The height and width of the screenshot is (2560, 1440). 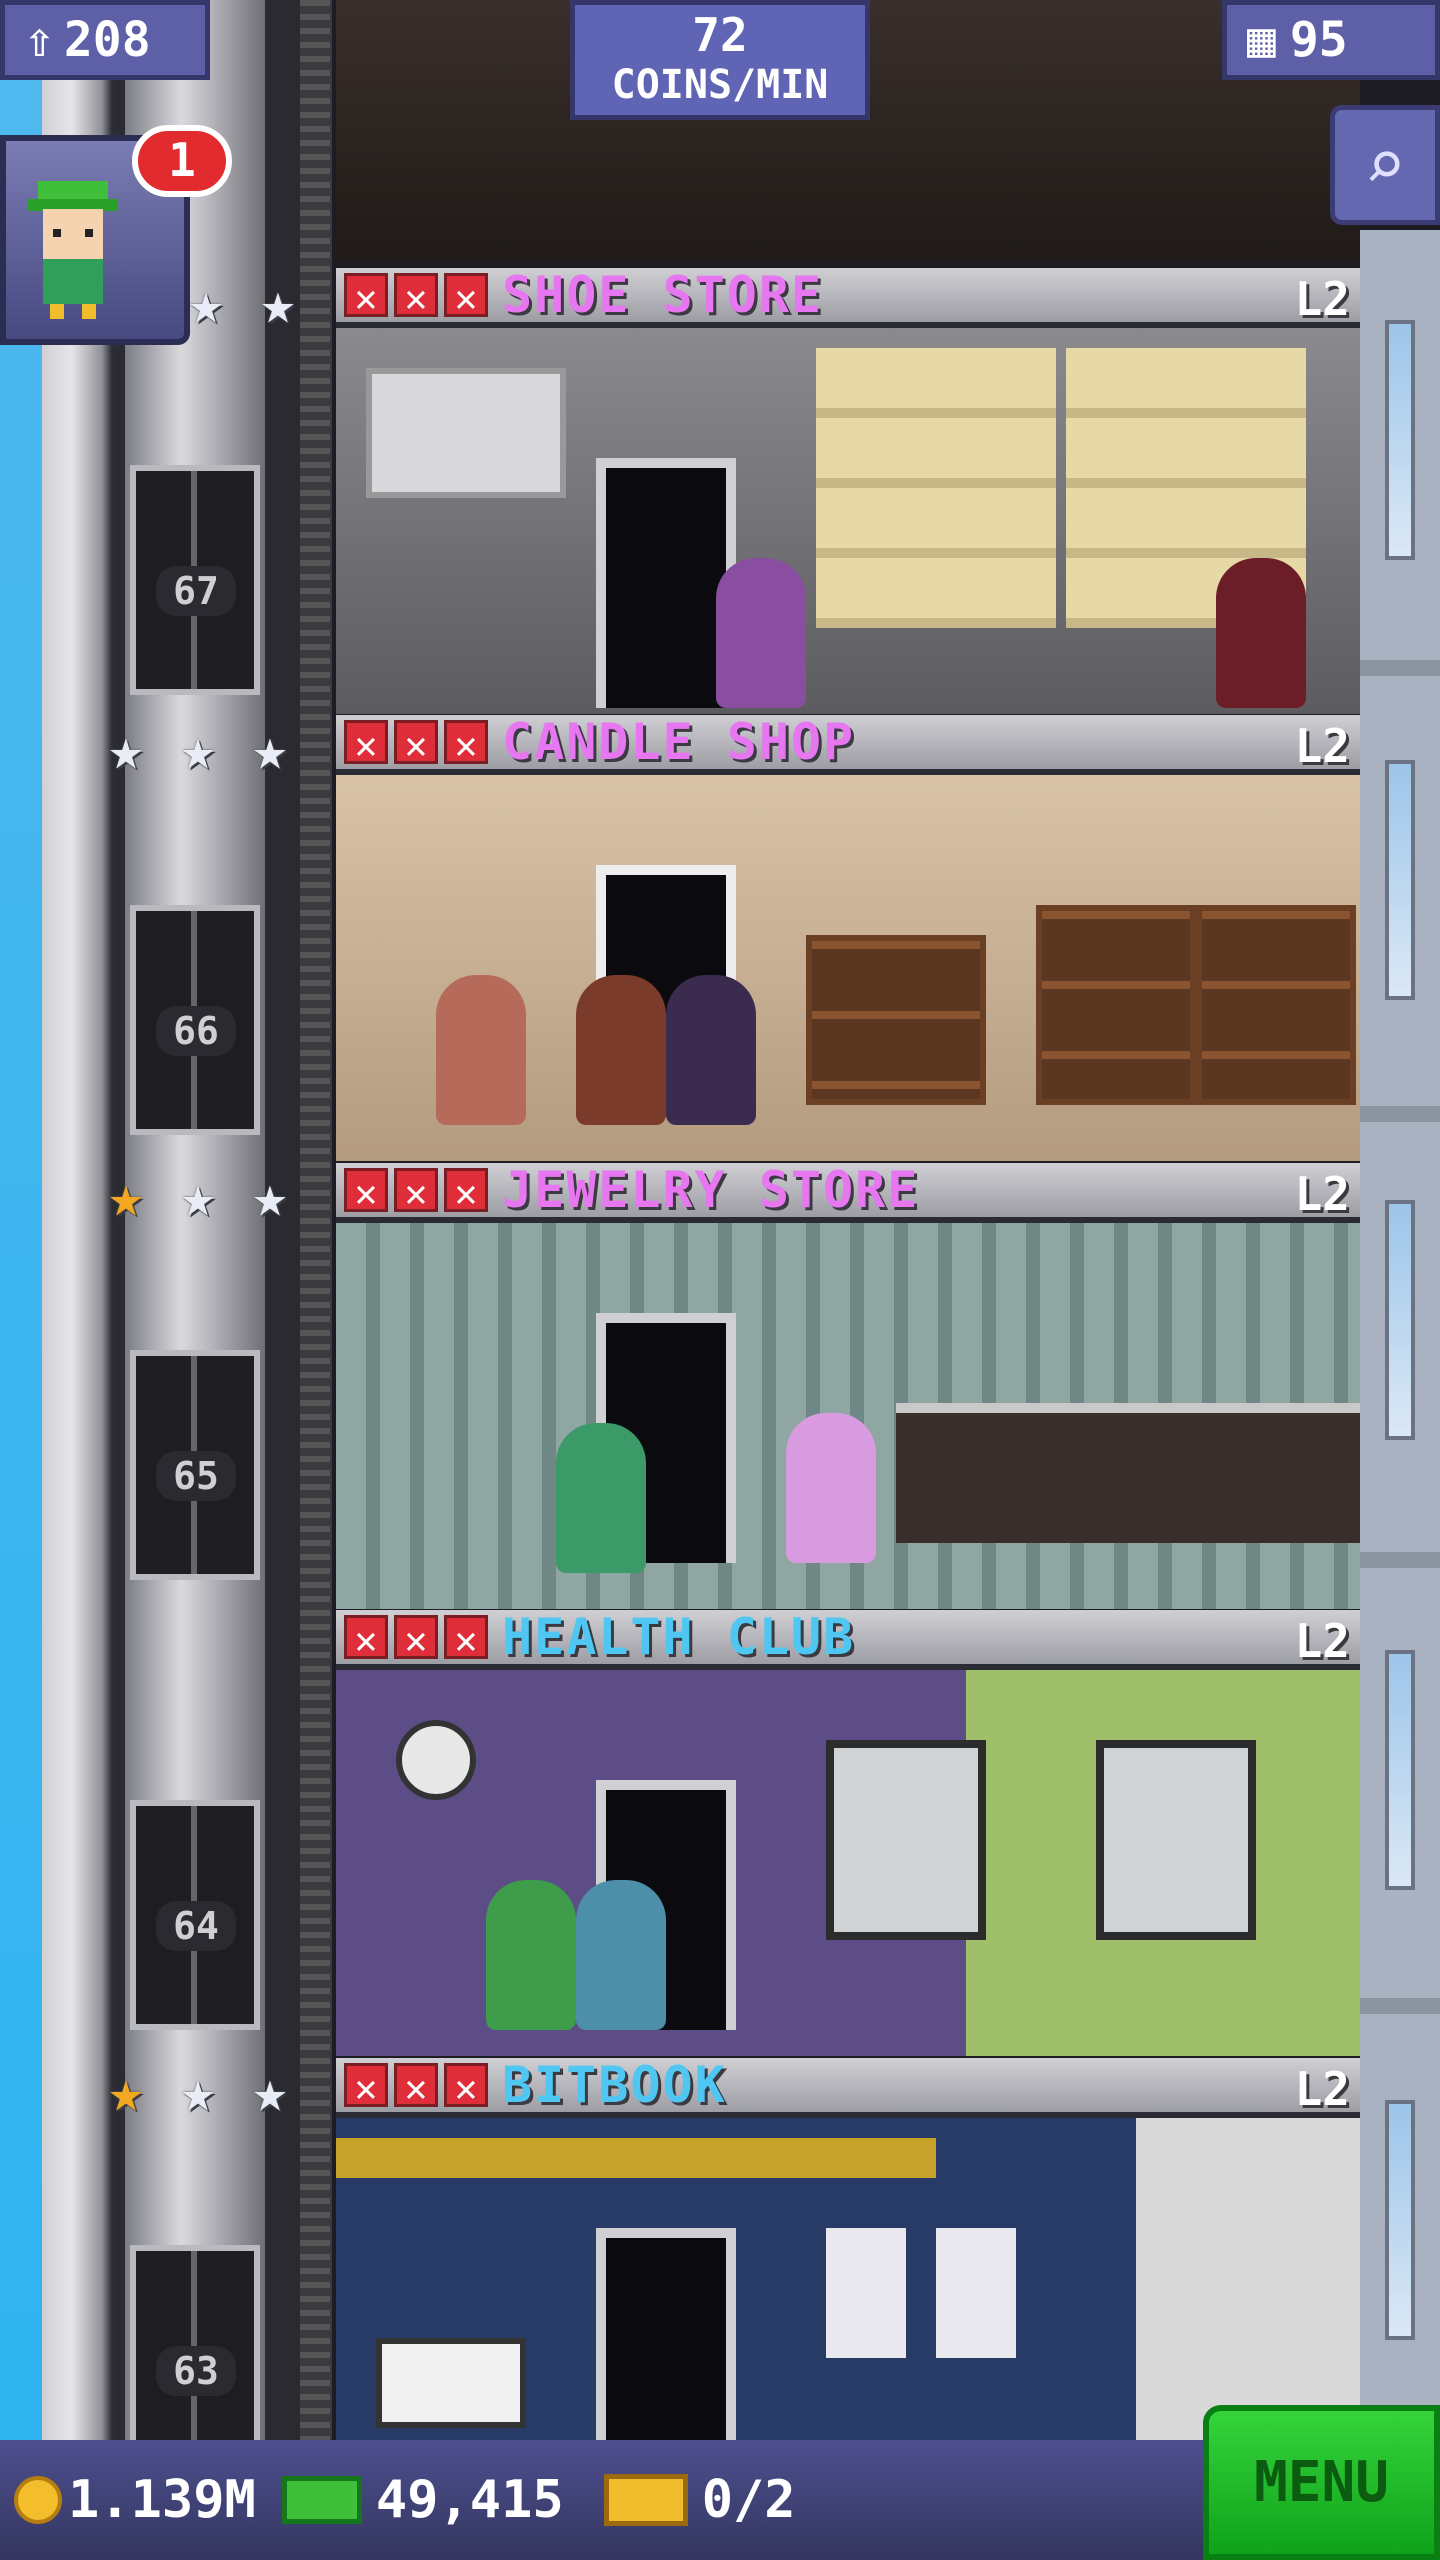 What do you see at coordinates (242, 303) in the screenshot?
I see `floor-stars: ★ ★` at bounding box center [242, 303].